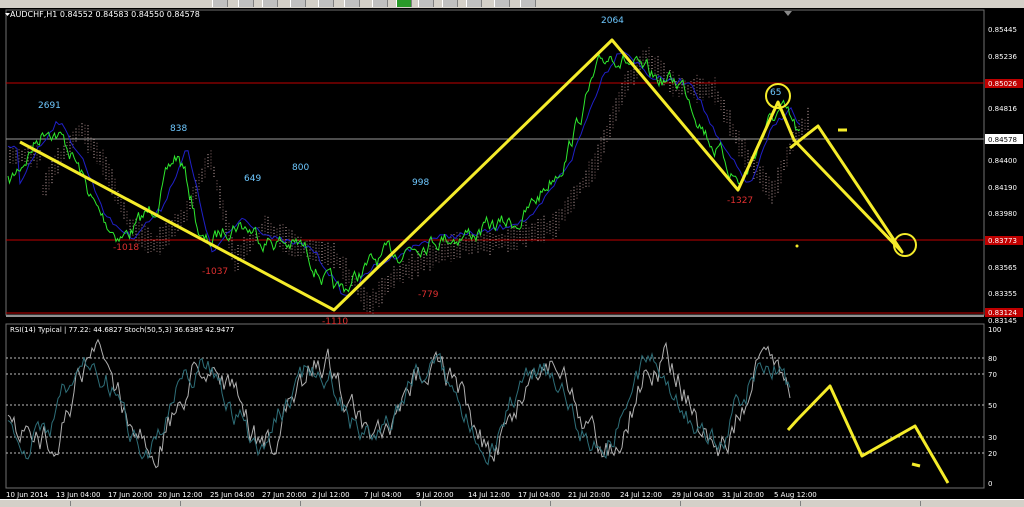 Image resolution: width=1024 pixels, height=507 pixels. I want to click on level-price-text: 0.83124, so click(1002, 313).